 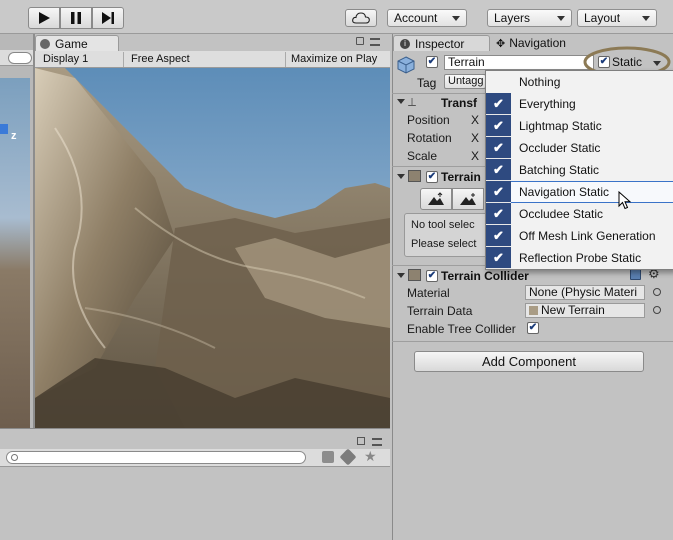 What do you see at coordinates (414, 176) in the screenshot?
I see `terrain-component-icon` at bounding box center [414, 176].